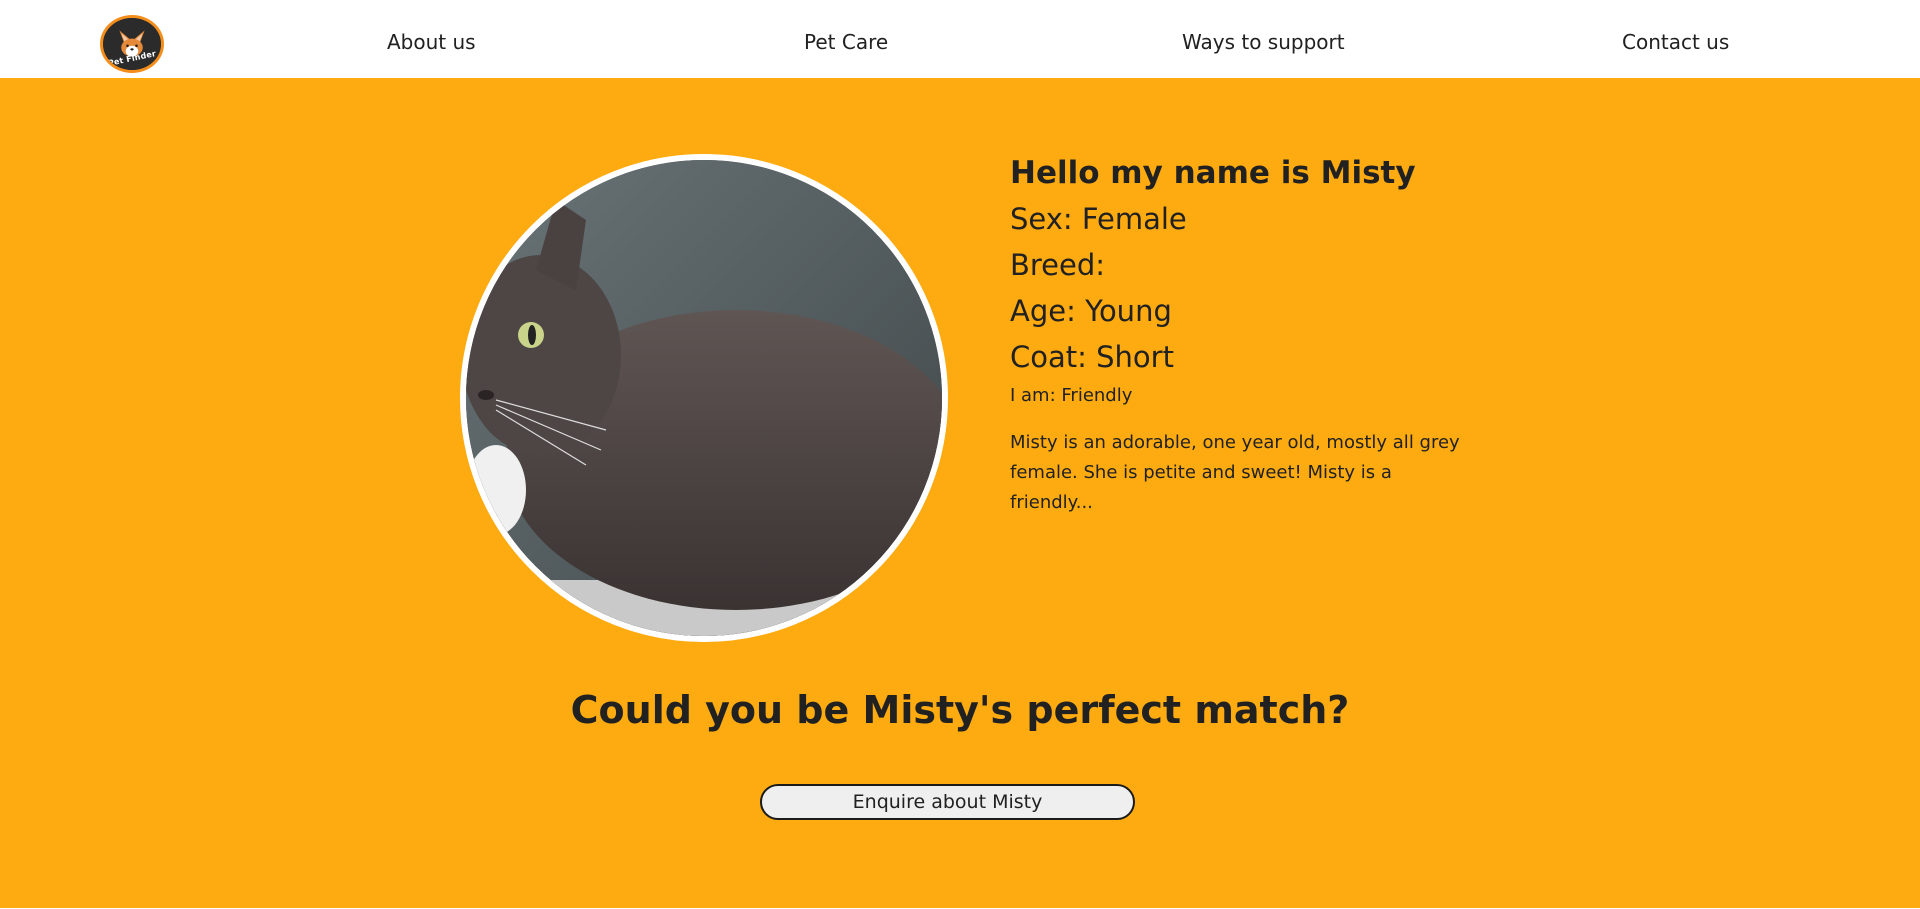  I want to click on pet-name-heading: Hello my name is Misty, so click(1213, 173).